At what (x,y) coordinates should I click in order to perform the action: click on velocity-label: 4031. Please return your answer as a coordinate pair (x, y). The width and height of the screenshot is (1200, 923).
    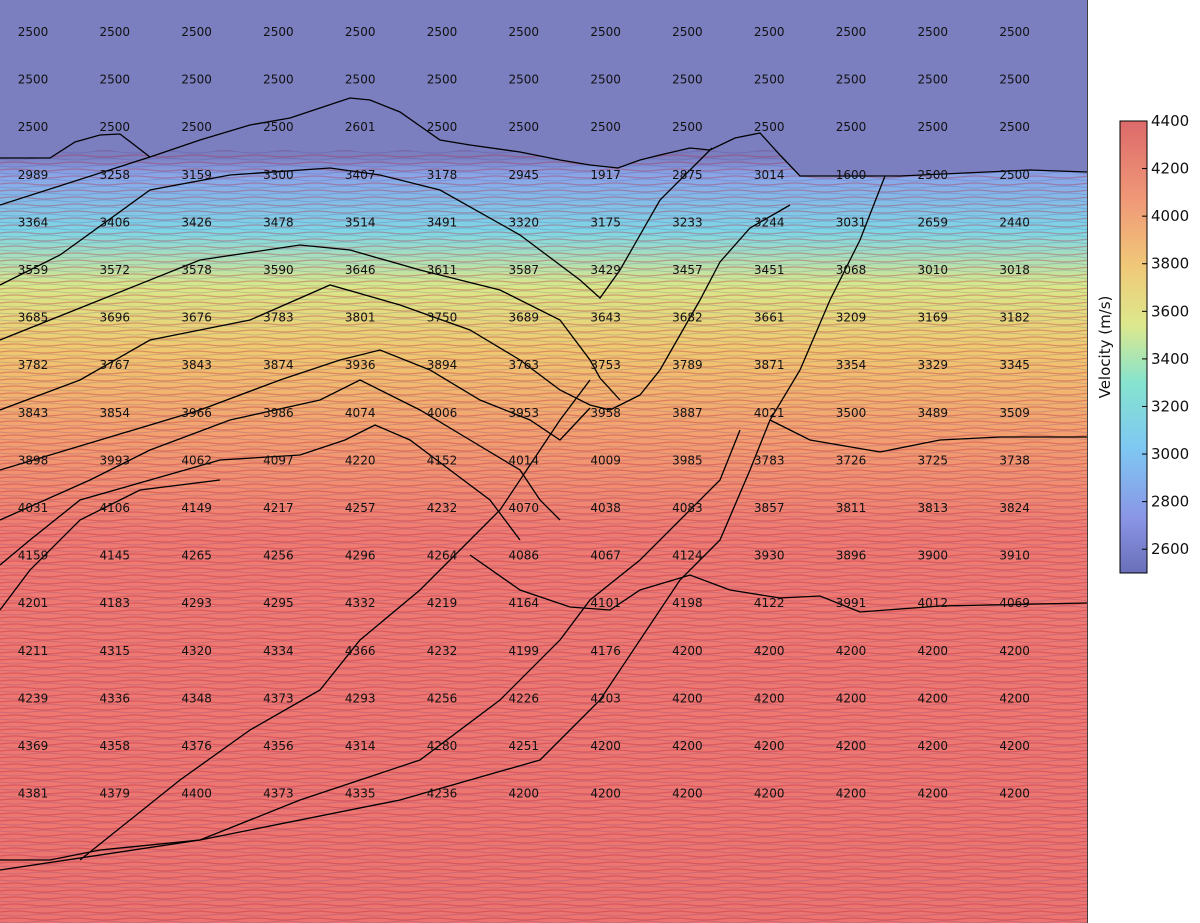
    Looking at the image, I should click on (33, 508).